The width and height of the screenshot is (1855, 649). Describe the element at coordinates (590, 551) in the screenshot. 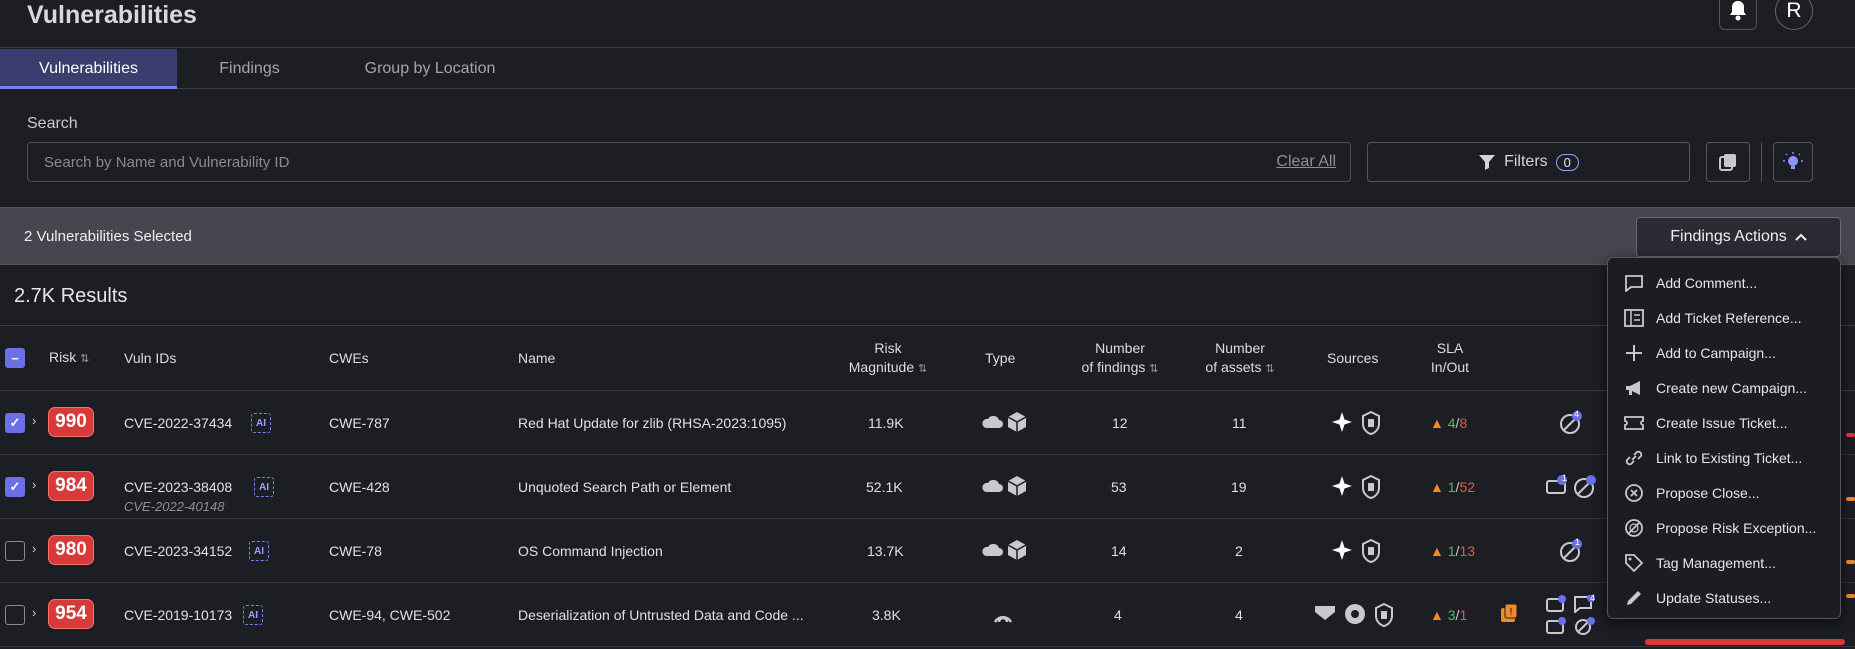

I see `vuln-name: OS Command Injection` at that location.